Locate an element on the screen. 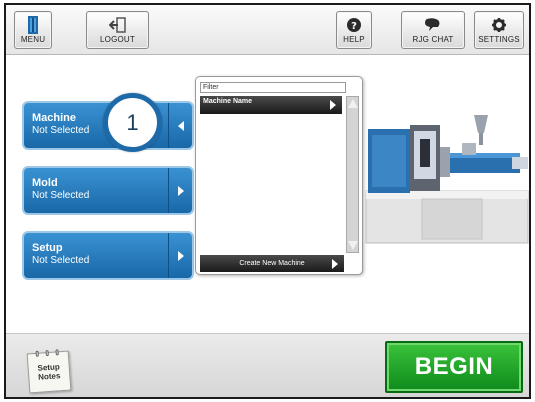 The width and height of the screenshot is (535, 402). mold-selector-button: Mold Not Selected is located at coordinates (108, 190).